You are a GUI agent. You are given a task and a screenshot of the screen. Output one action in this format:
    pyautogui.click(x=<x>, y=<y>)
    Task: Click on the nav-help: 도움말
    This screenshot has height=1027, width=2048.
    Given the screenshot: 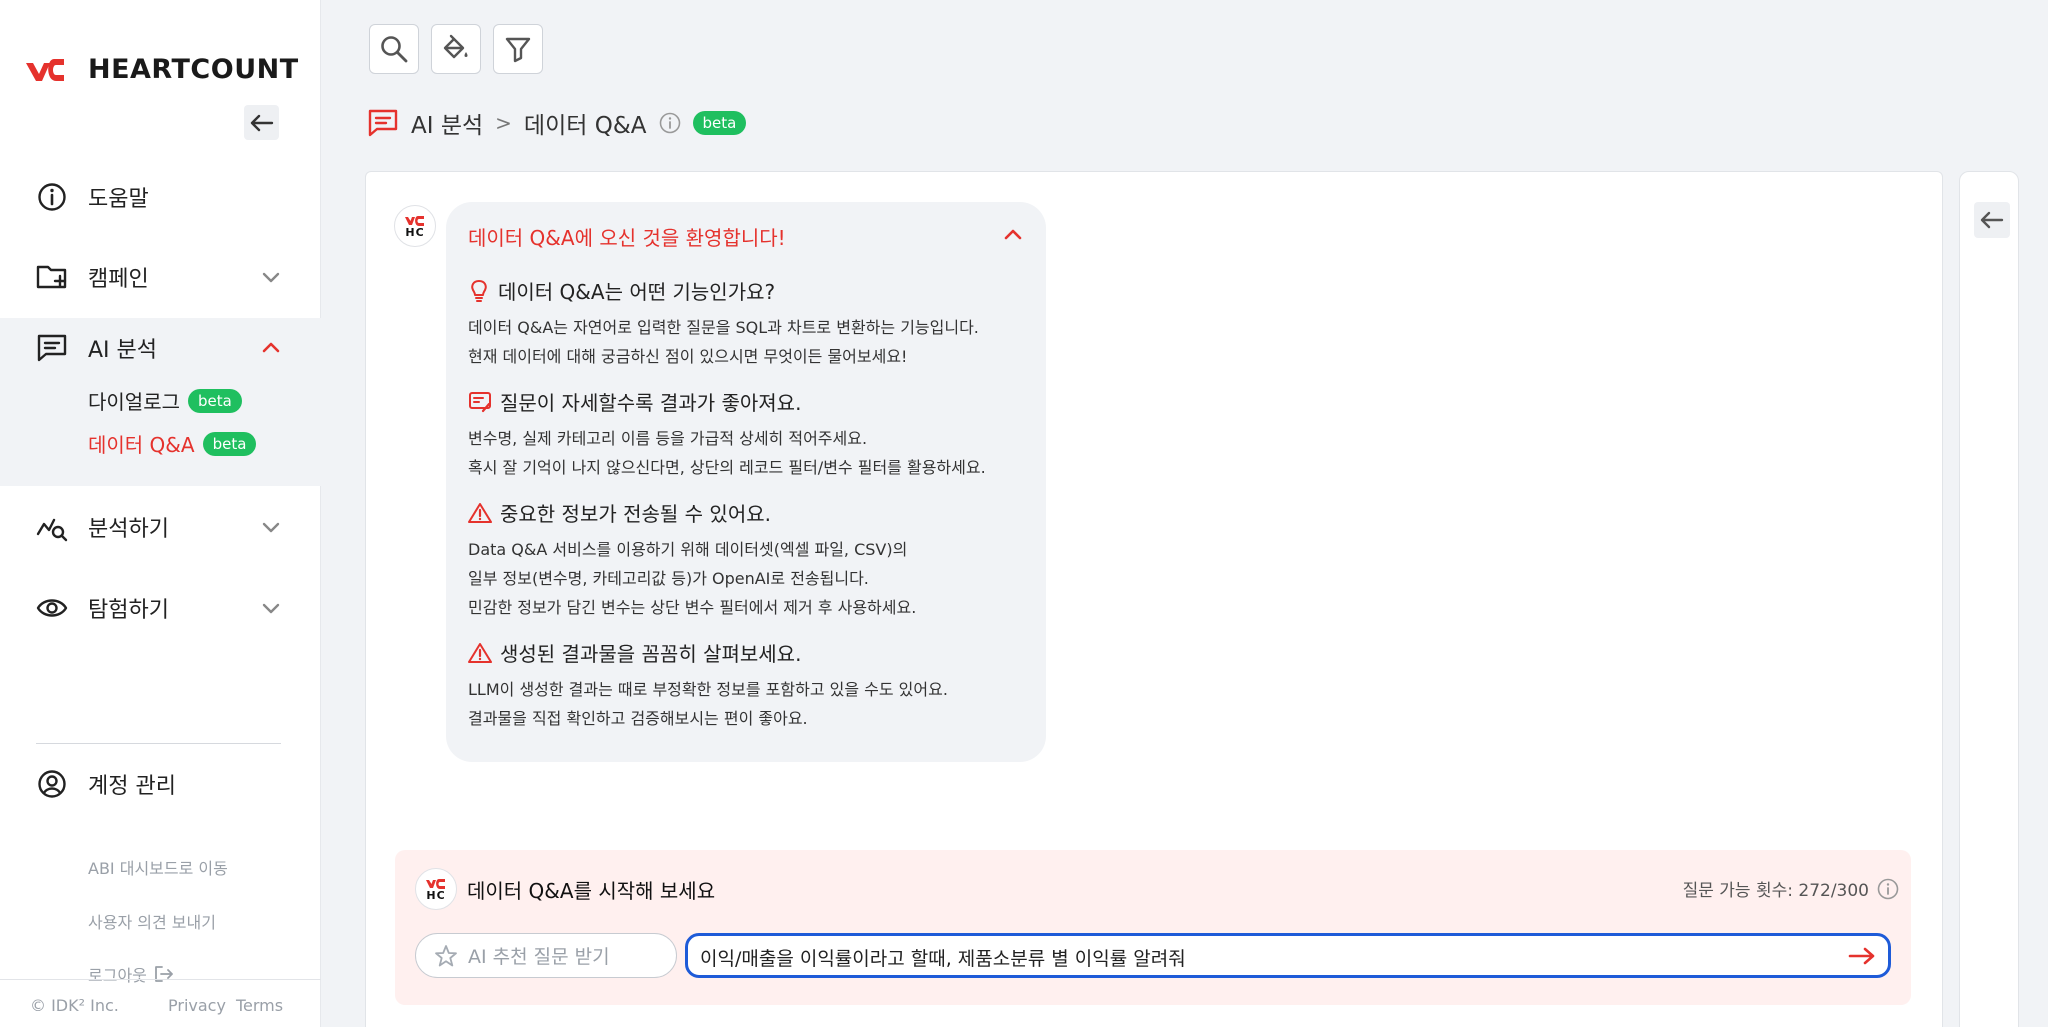 What is the action you would take?
    pyautogui.click(x=160, y=197)
    